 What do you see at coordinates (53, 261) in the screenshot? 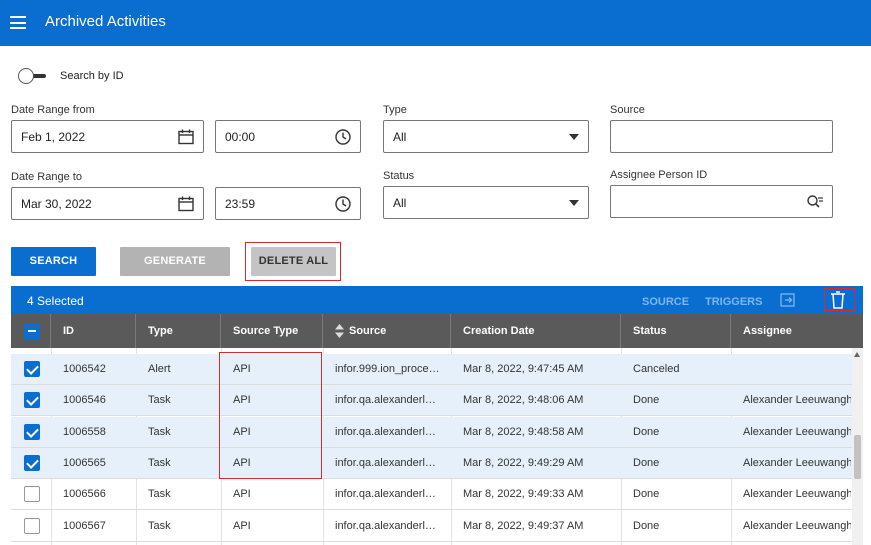
I see `search-button: SEARCH` at bounding box center [53, 261].